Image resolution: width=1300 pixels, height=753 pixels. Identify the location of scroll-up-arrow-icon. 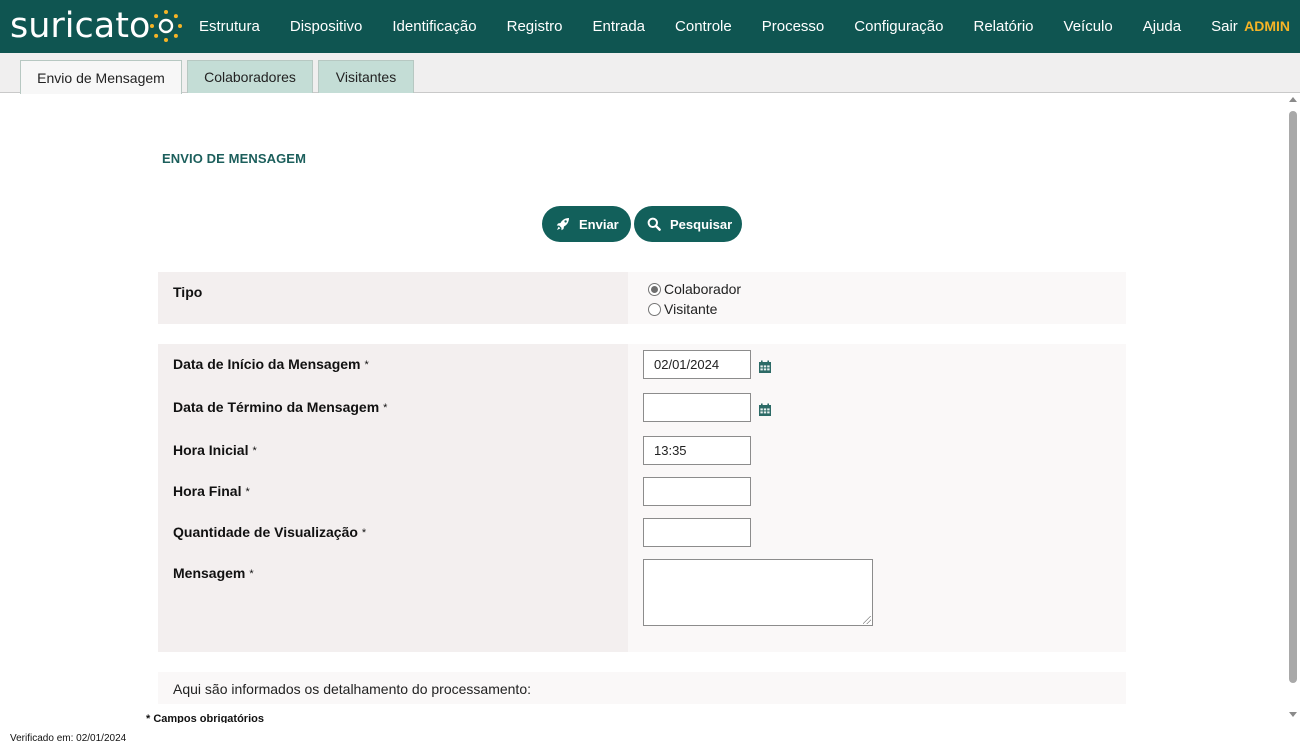
(1293, 99).